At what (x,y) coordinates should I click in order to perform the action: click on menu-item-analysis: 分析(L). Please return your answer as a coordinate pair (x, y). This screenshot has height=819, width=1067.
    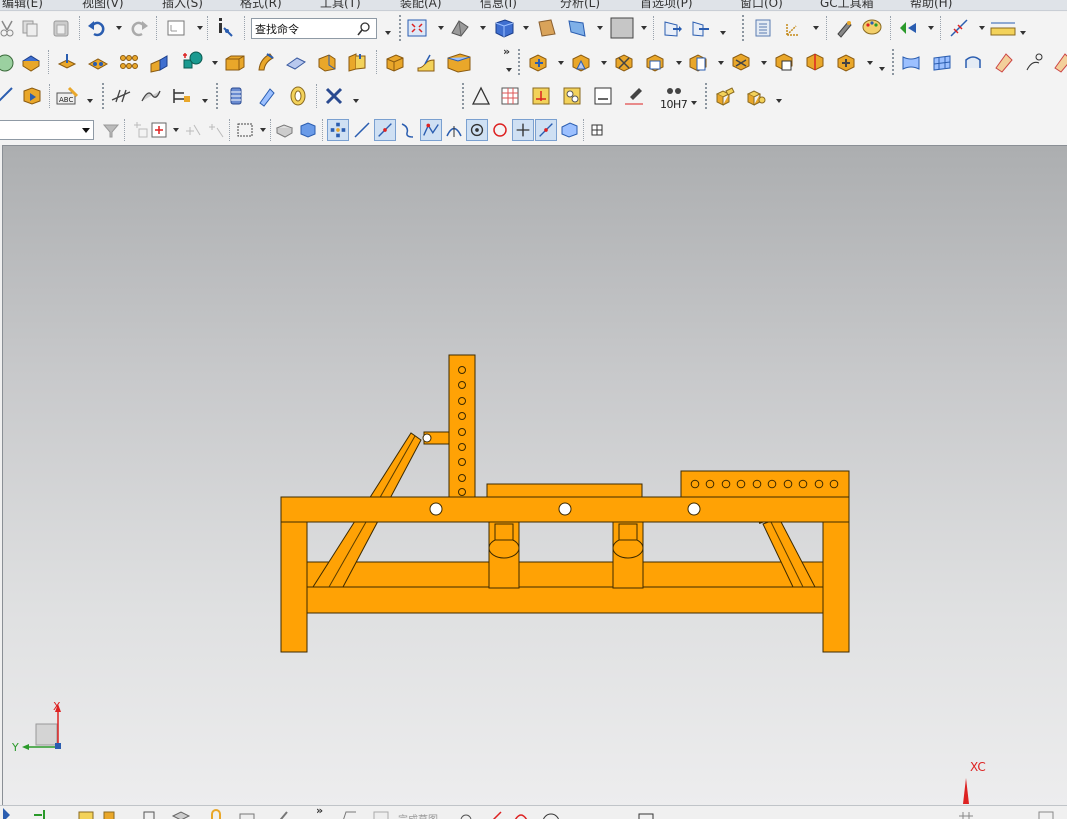
    Looking at the image, I should click on (580, 5).